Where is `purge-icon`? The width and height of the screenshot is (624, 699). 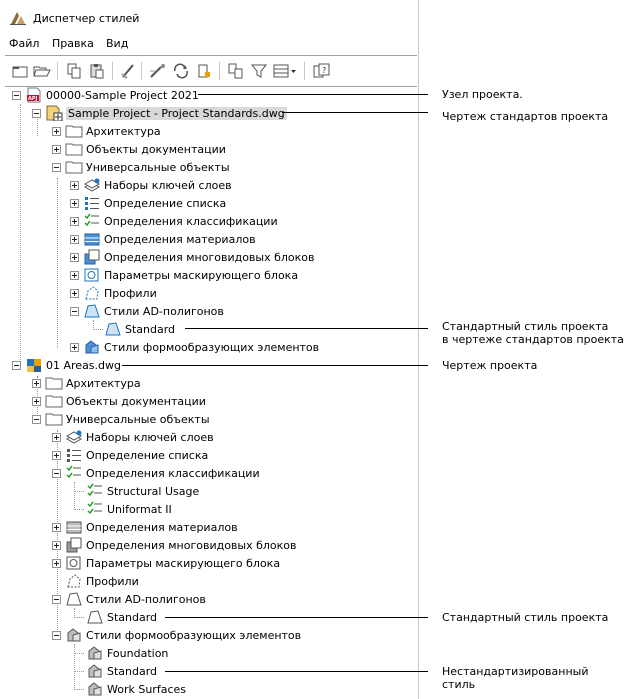 purge-icon is located at coordinates (128, 71).